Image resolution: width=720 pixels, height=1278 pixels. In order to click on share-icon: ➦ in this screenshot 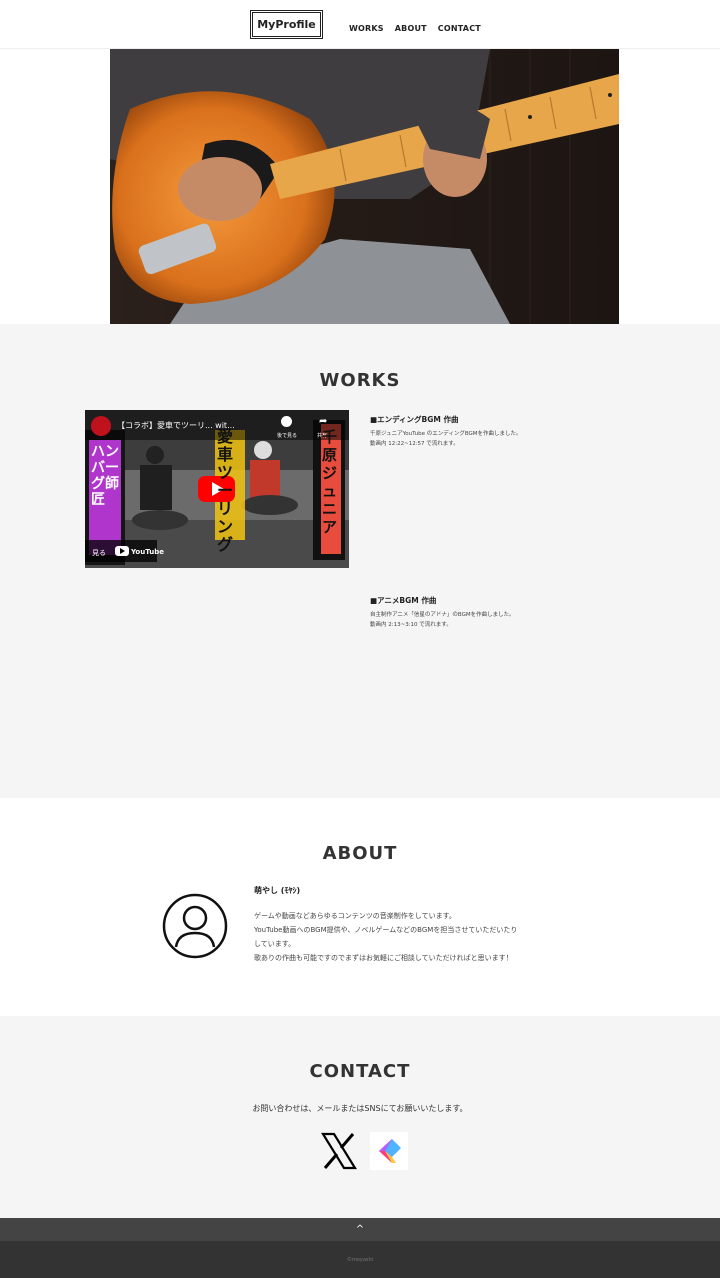, I will do `click(323, 421)`.